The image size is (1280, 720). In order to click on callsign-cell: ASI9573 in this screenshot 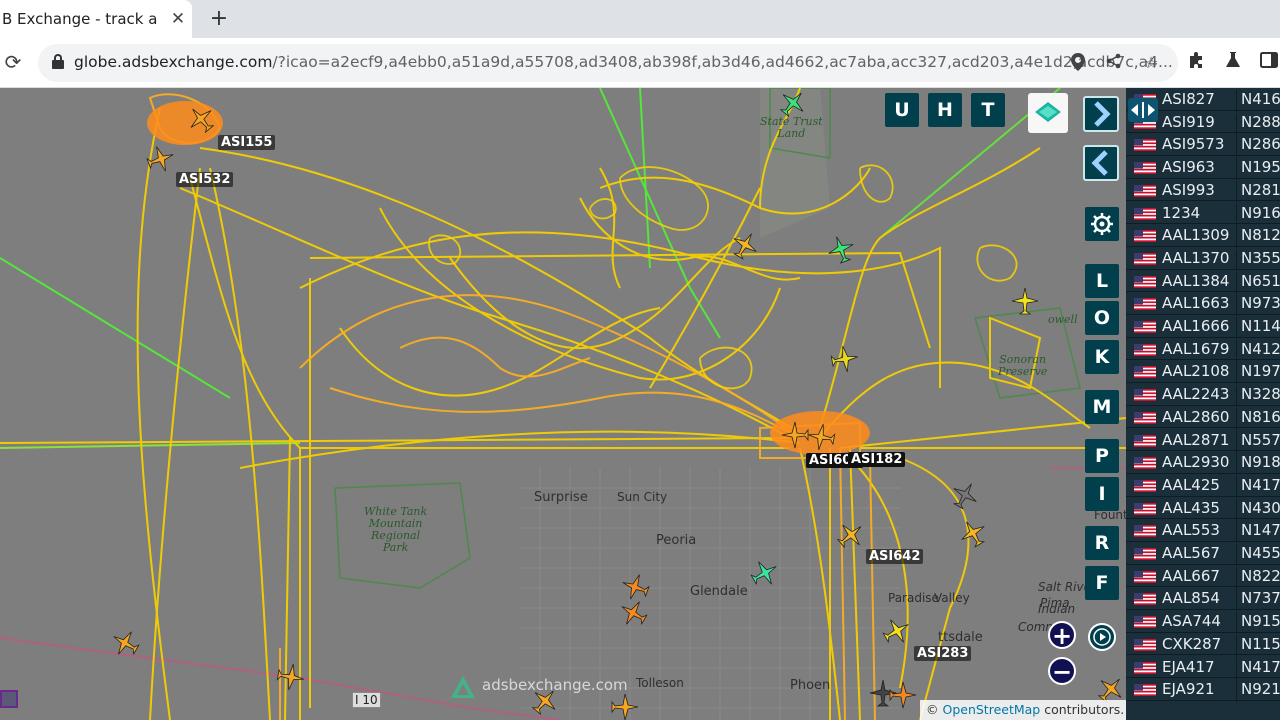, I will do `click(1193, 144)`.